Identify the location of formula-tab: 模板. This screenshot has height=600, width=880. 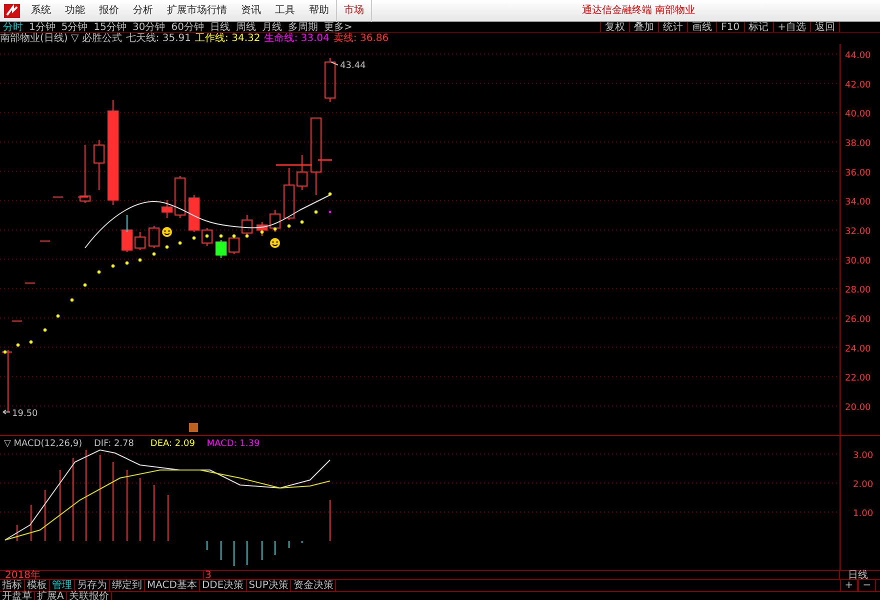
(37, 585).